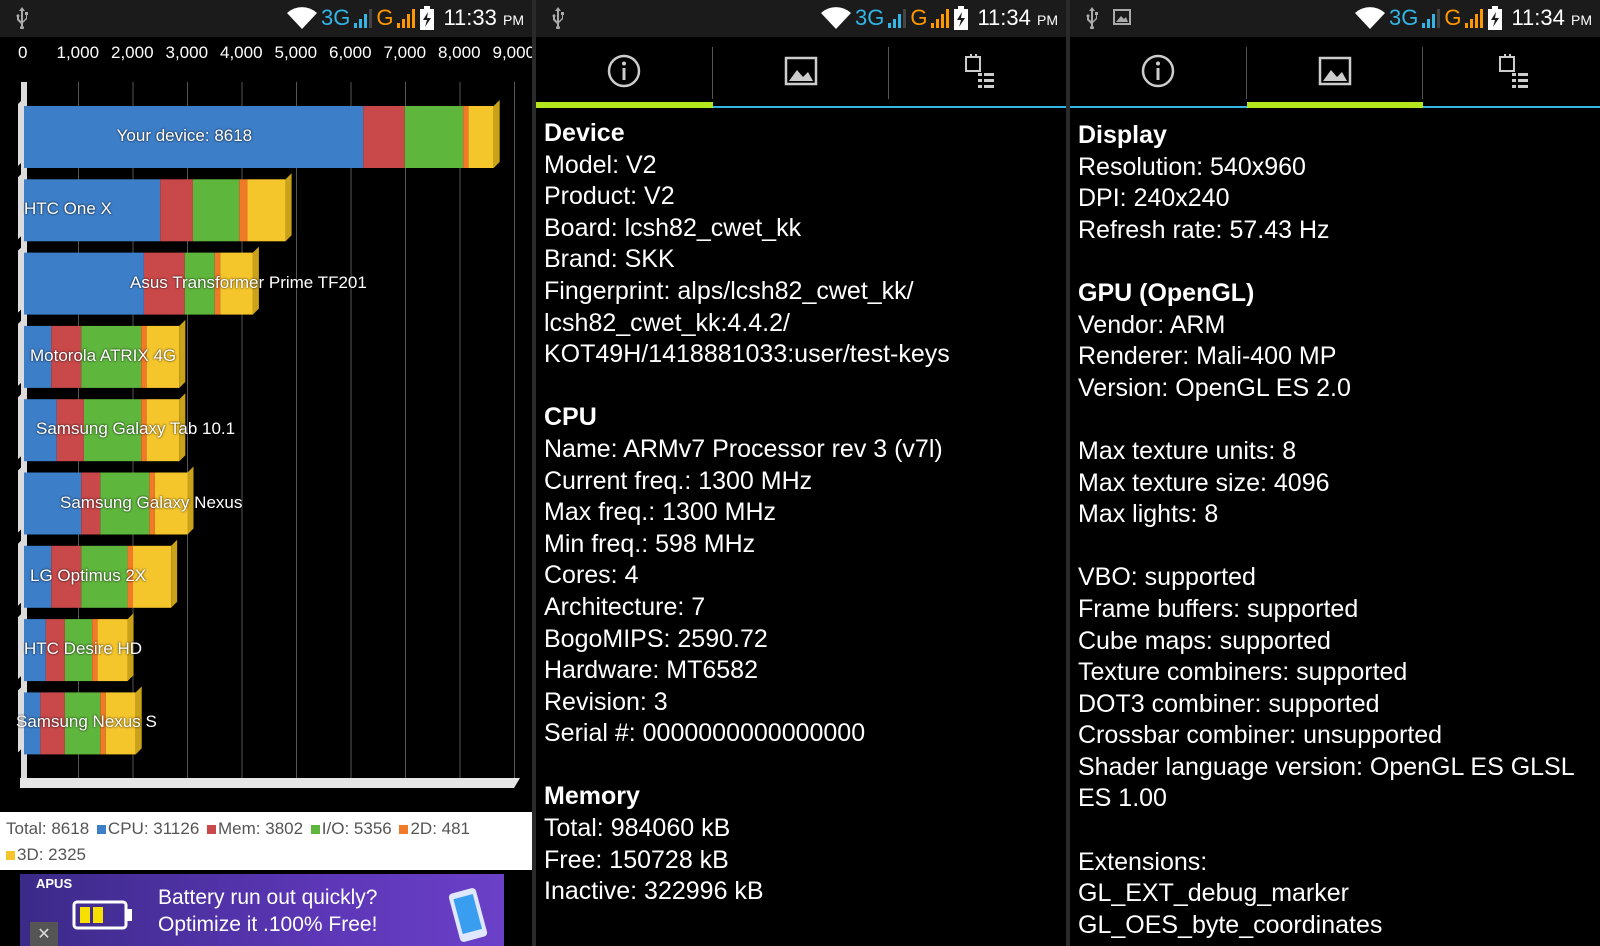 Image resolution: width=1600 pixels, height=946 pixels. What do you see at coordinates (51, 854) in the screenshot?
I see `legend-3d: 3D: 2325` at bounding box center [51, 854].